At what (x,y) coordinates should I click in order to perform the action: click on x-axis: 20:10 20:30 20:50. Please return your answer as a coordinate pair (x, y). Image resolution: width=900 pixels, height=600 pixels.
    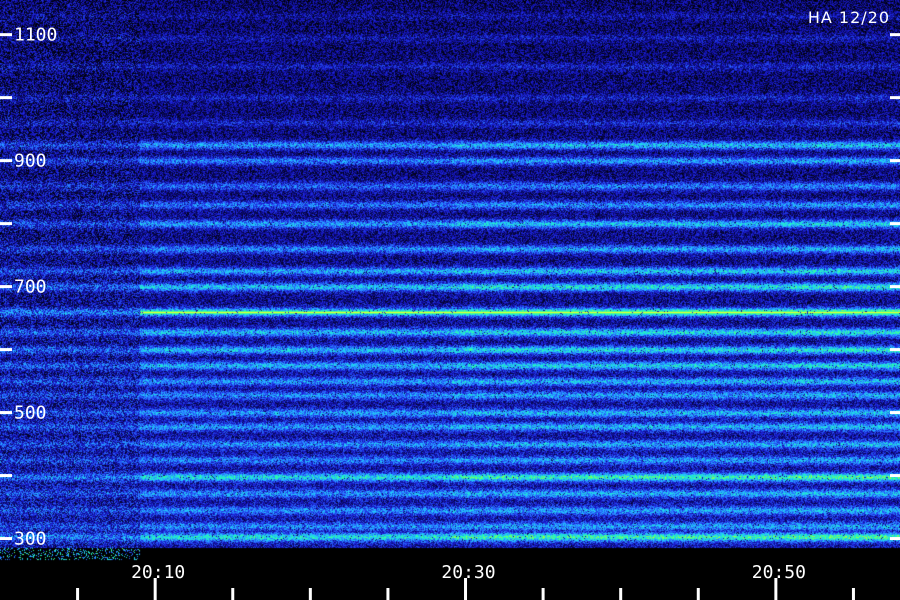
    Looking at the image, I should click on (465, 581).